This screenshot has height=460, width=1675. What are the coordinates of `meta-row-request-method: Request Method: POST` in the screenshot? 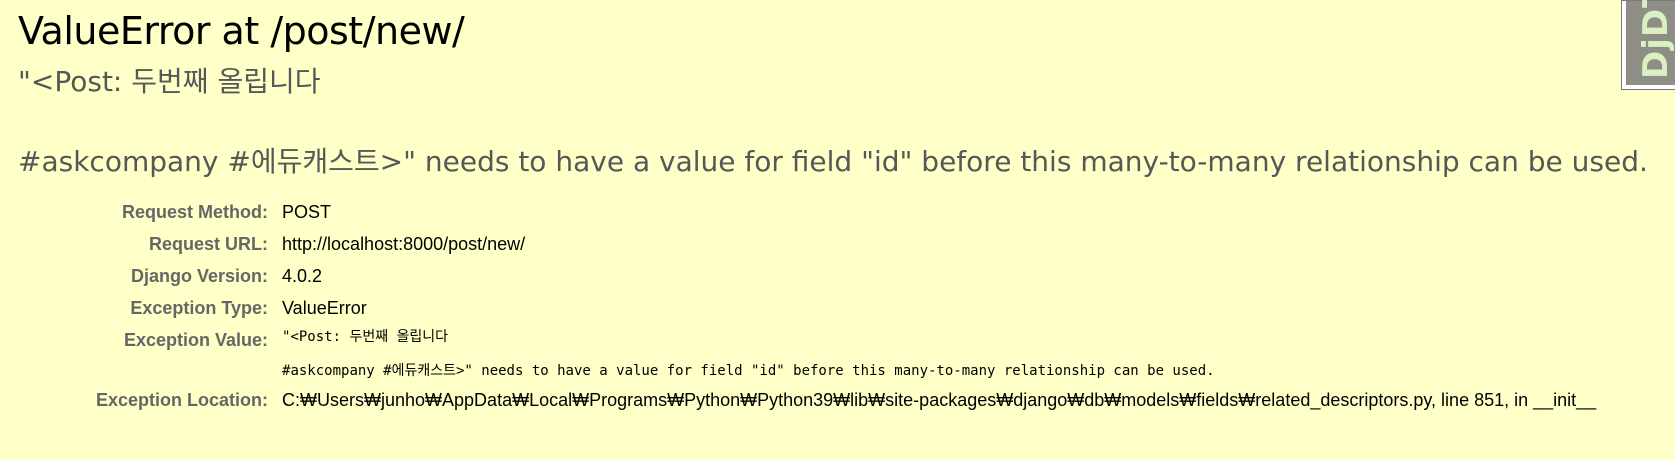 It's located at (846, 212).